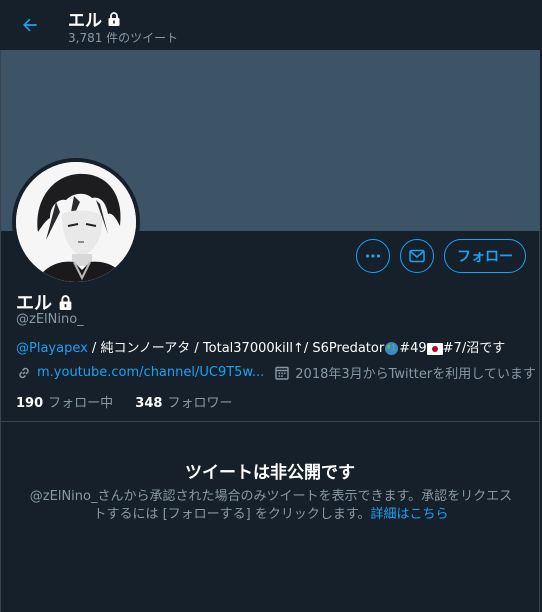 Image resolution: width=542 pixels, height=612 pixels. I want to click on divider, so click(270, 421).